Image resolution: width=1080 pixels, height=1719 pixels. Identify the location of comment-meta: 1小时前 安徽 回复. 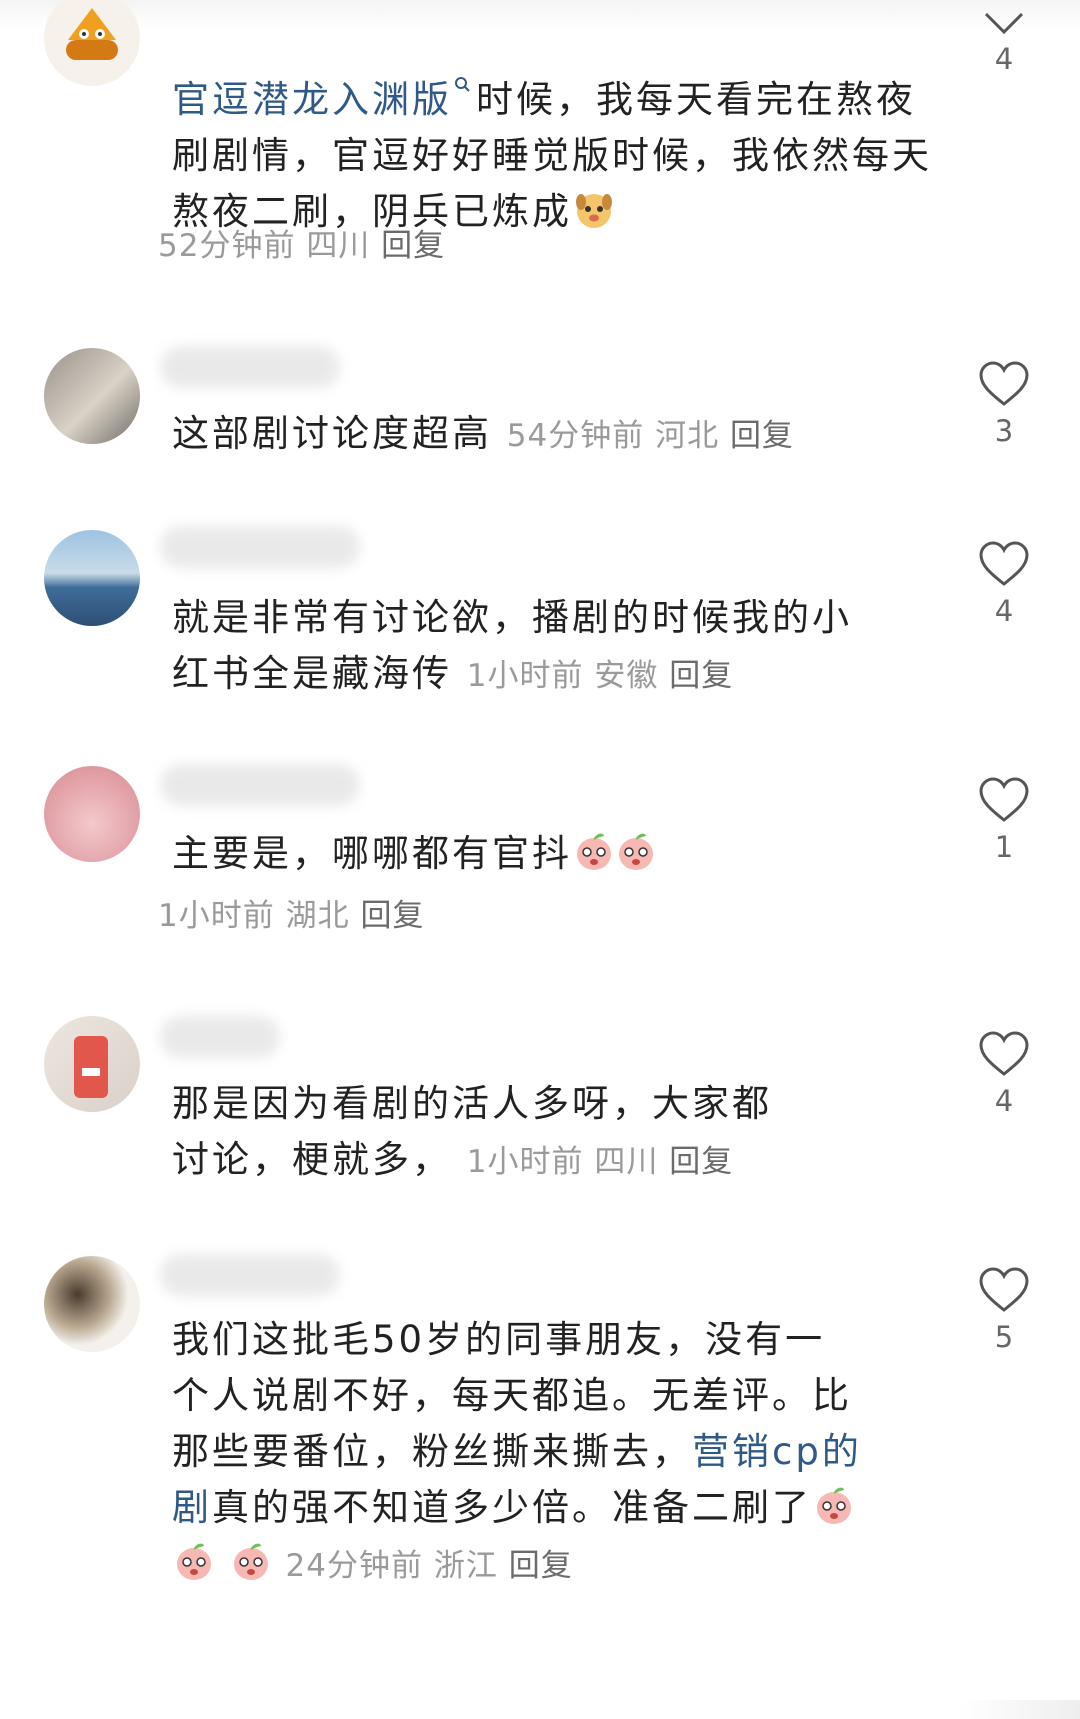
(600, 676).